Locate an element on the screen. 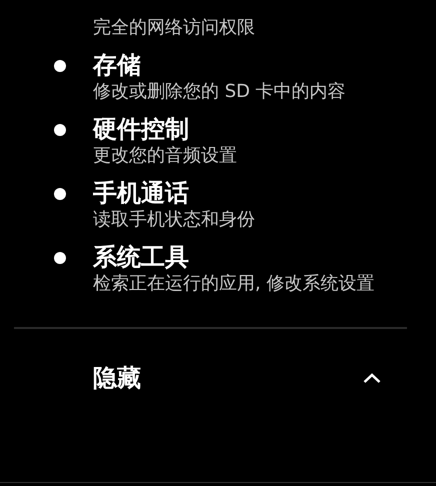 The height and width of the screenshot is (486, 436). permission-title: 存储 is located at coordinates (117, 65).